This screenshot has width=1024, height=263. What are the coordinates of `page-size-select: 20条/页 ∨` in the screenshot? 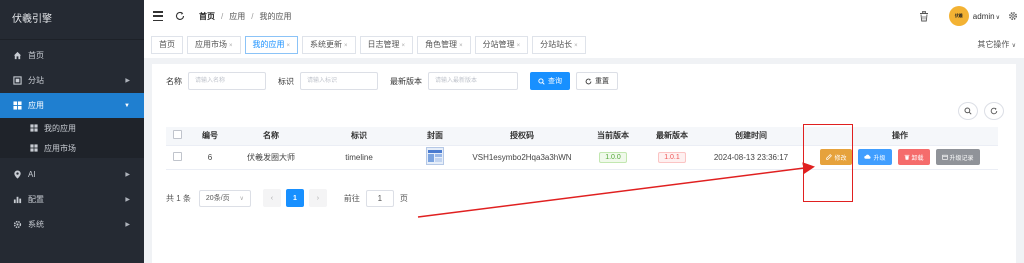 It's located at (224, 198).